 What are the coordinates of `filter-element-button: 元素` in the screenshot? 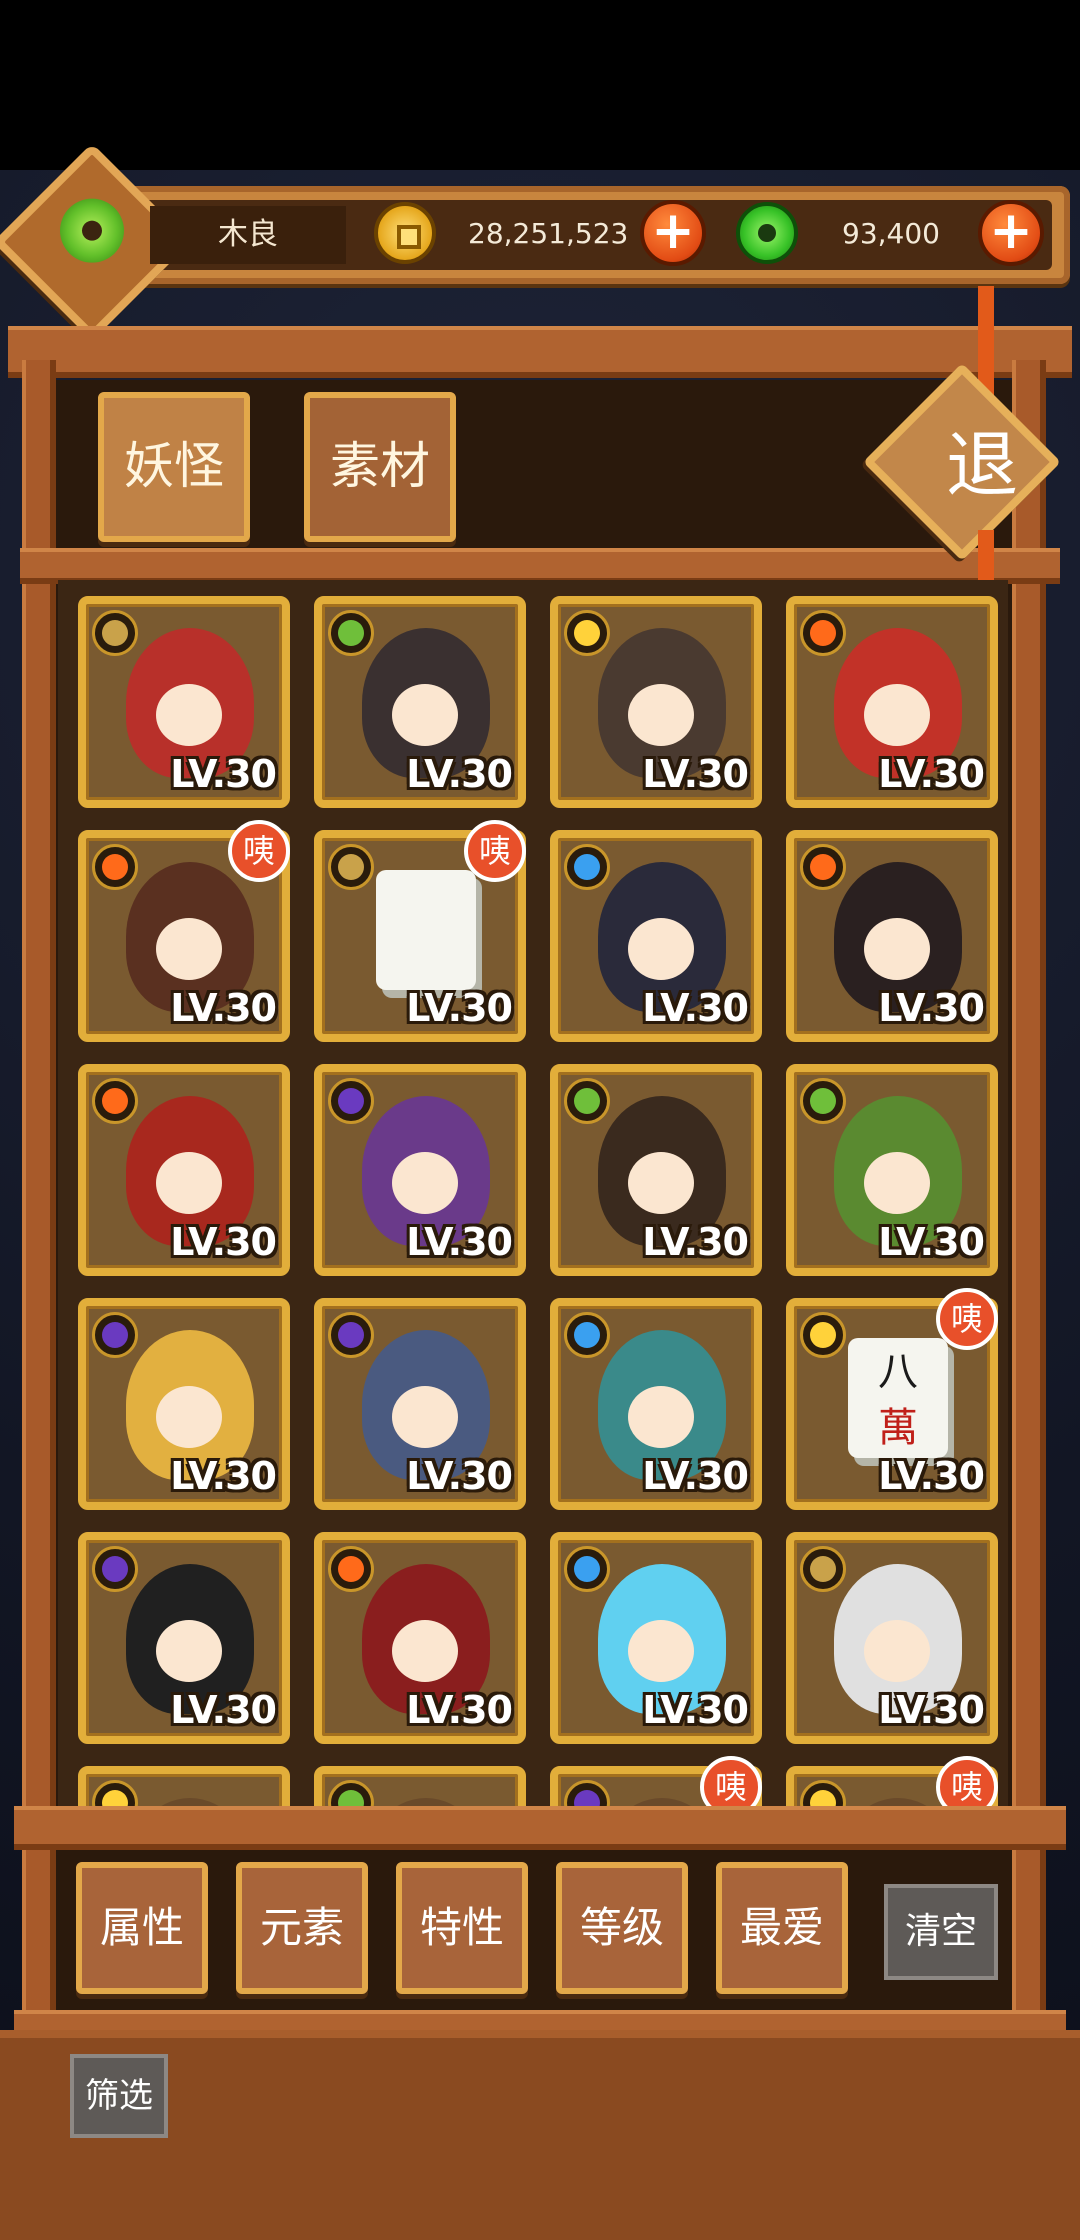 It's located at (302, 1928).